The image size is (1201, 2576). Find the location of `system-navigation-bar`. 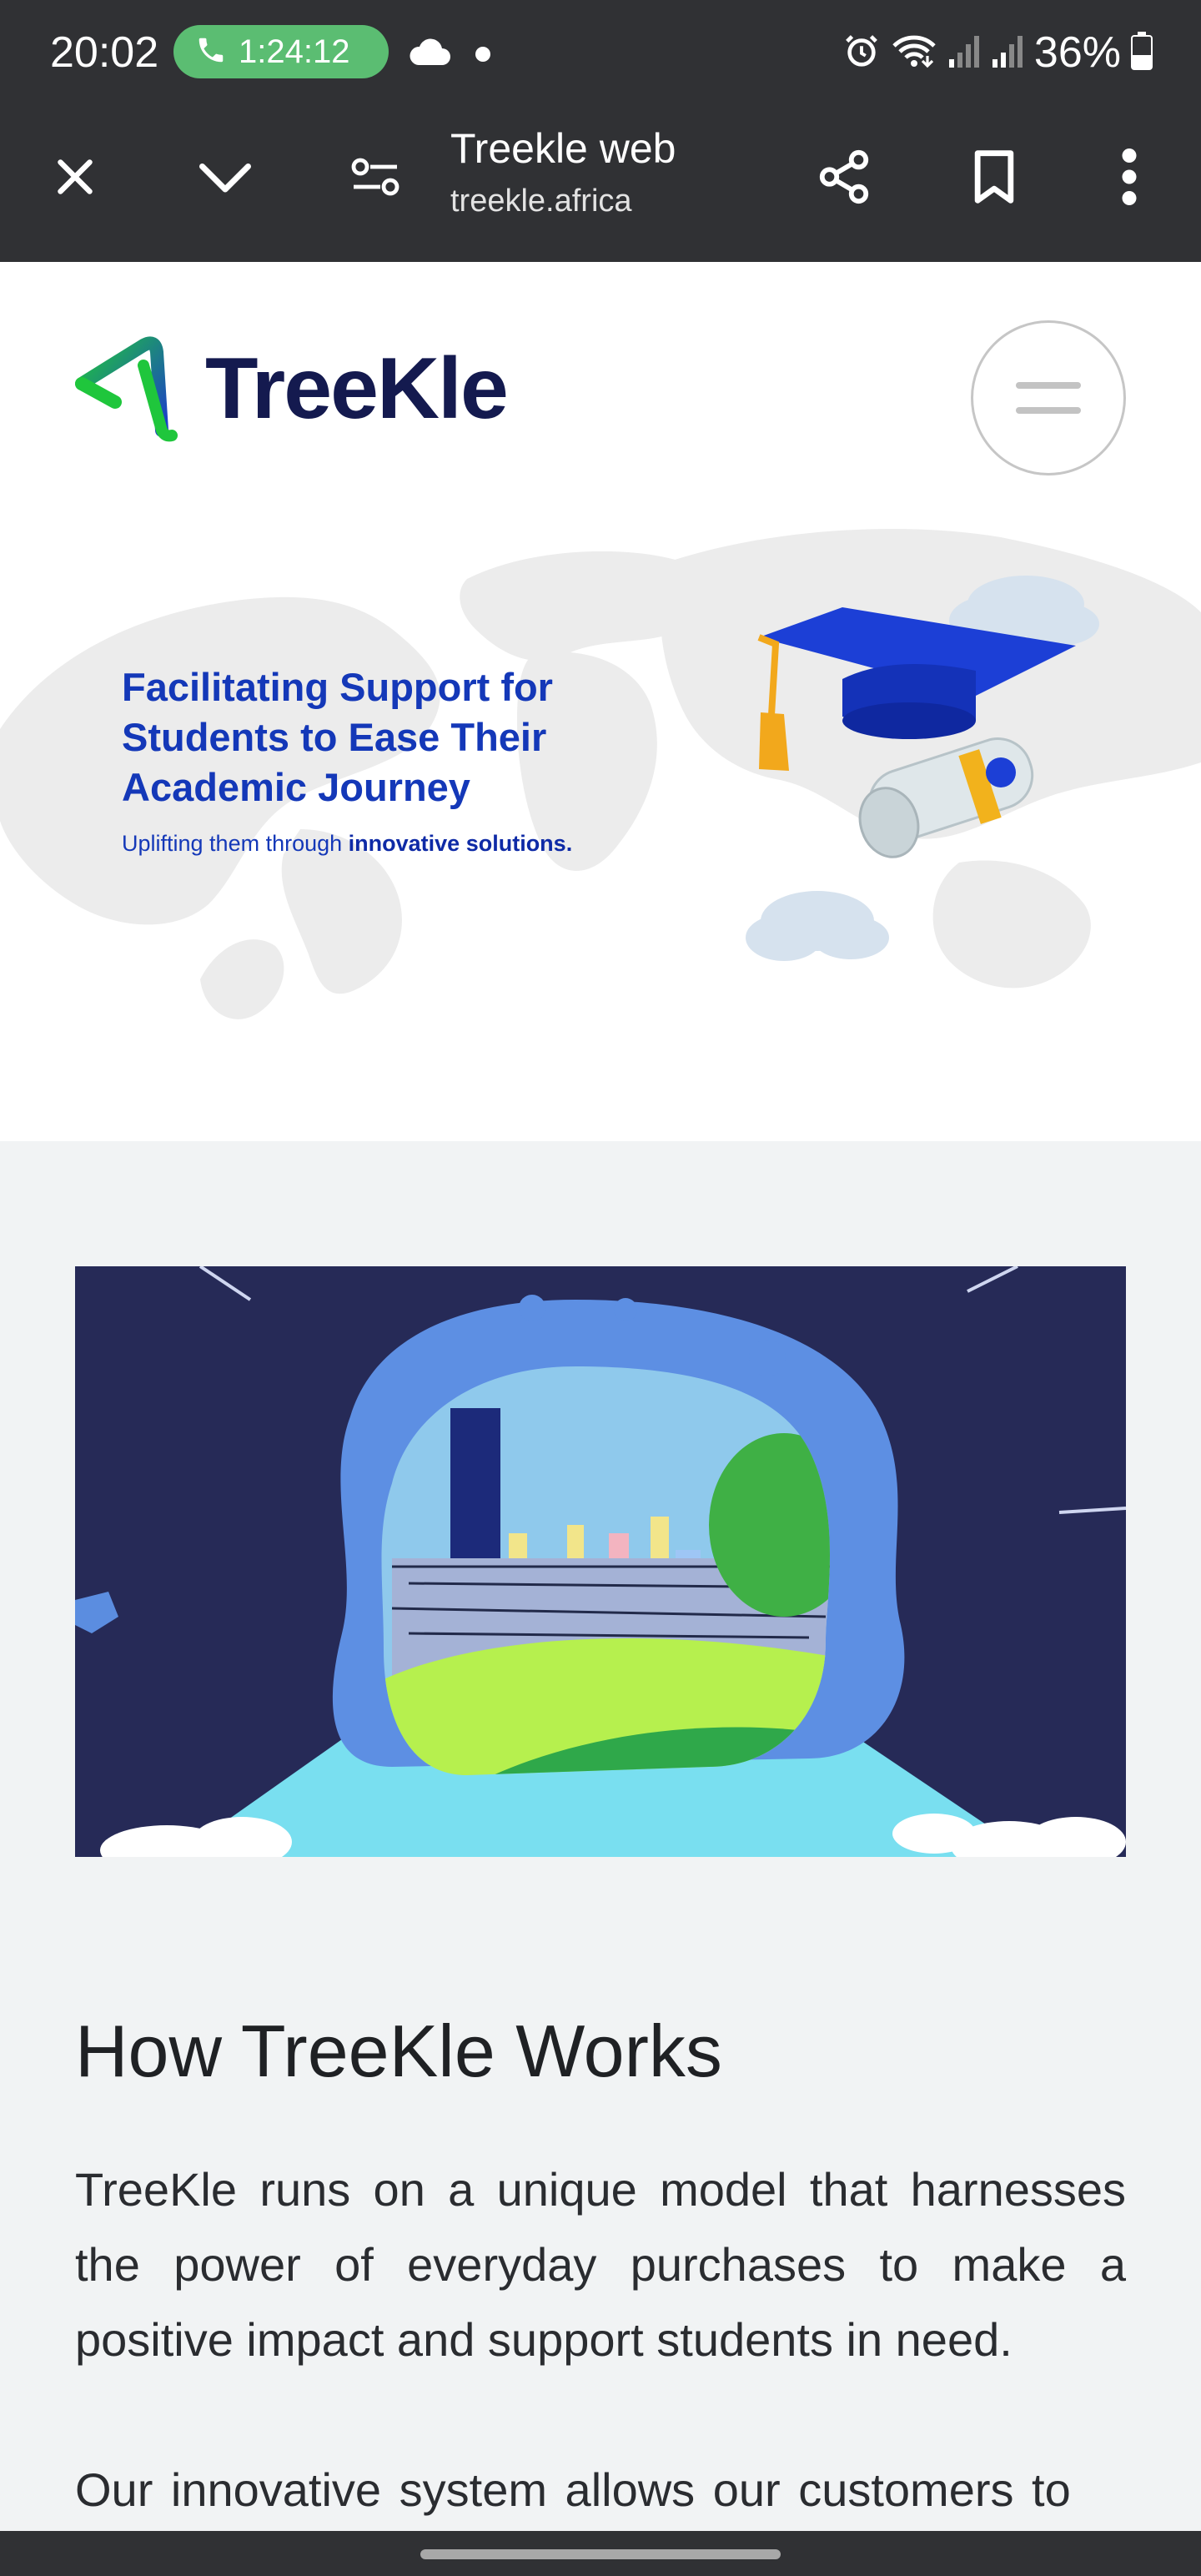

system-navigation-bar is located at coordinates (601, 2553).